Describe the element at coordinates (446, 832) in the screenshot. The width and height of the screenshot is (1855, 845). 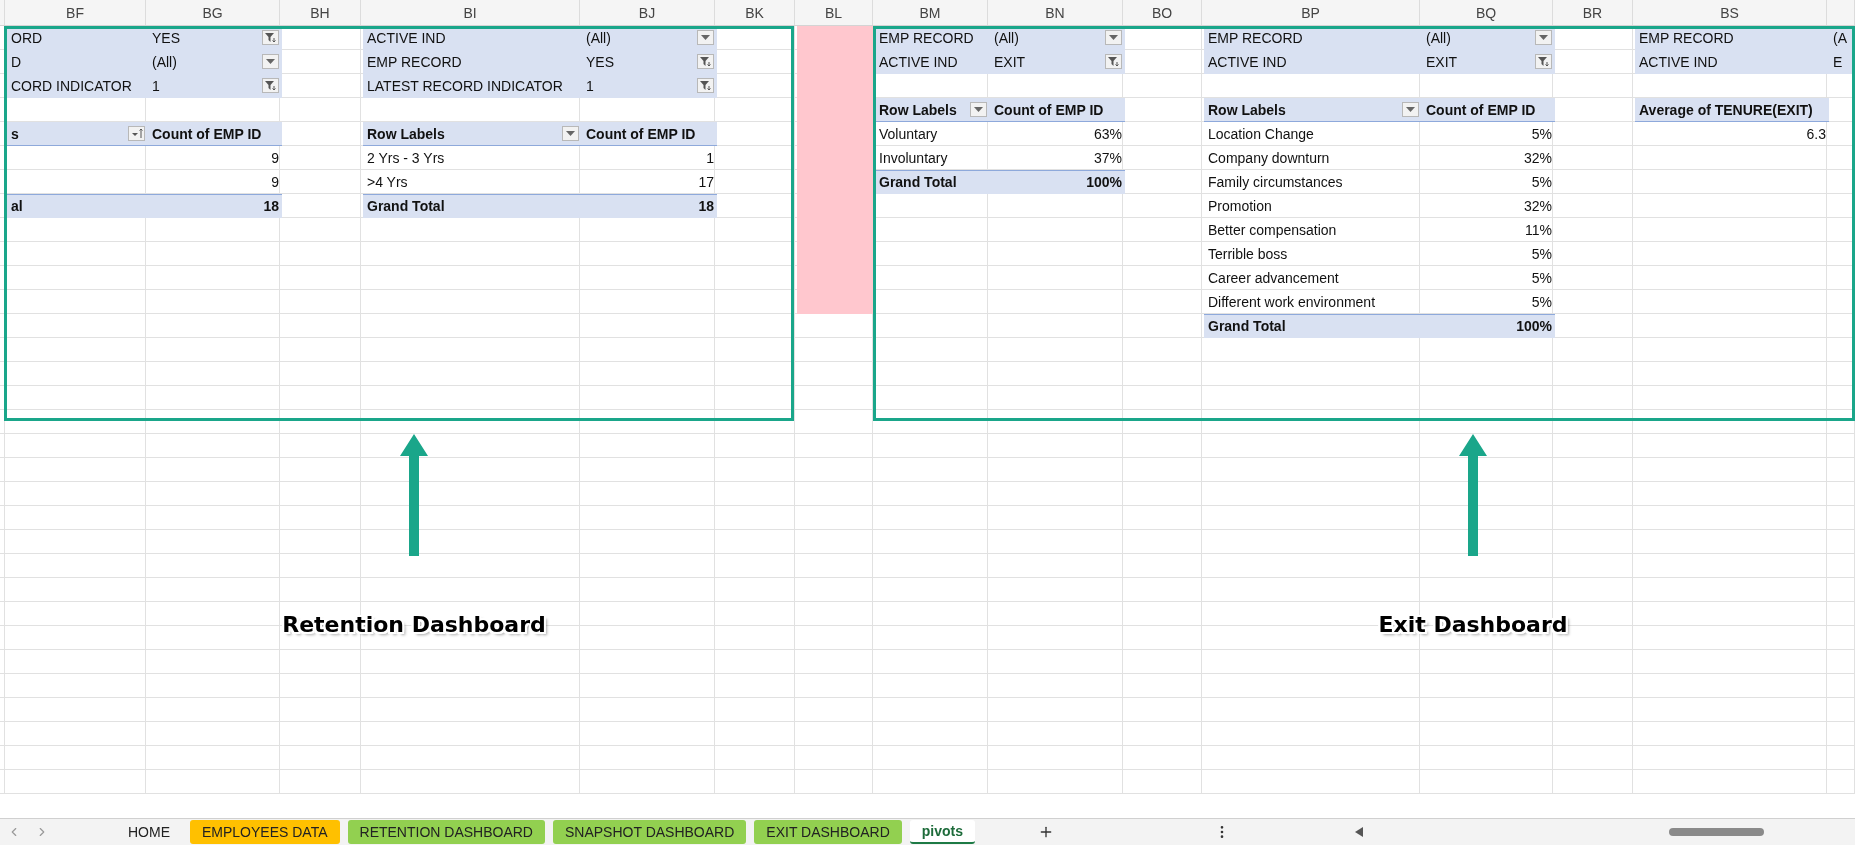
I see `sheet-tab: RETENTION DASHBOARD` at that location.